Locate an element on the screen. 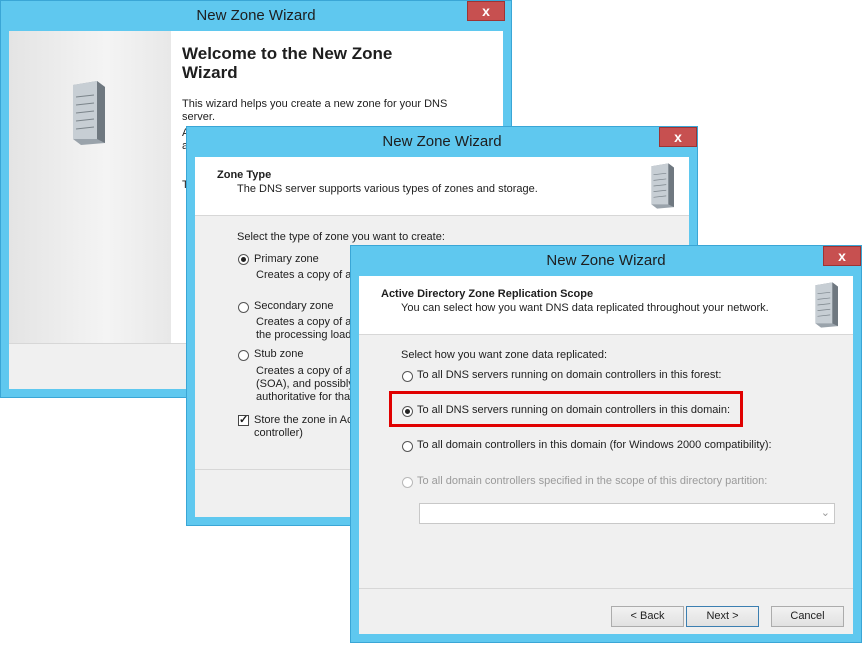 This screenshot has width=863, height=645. secondary-zone-label: Secondary zone is located at coordinates (294, 306).